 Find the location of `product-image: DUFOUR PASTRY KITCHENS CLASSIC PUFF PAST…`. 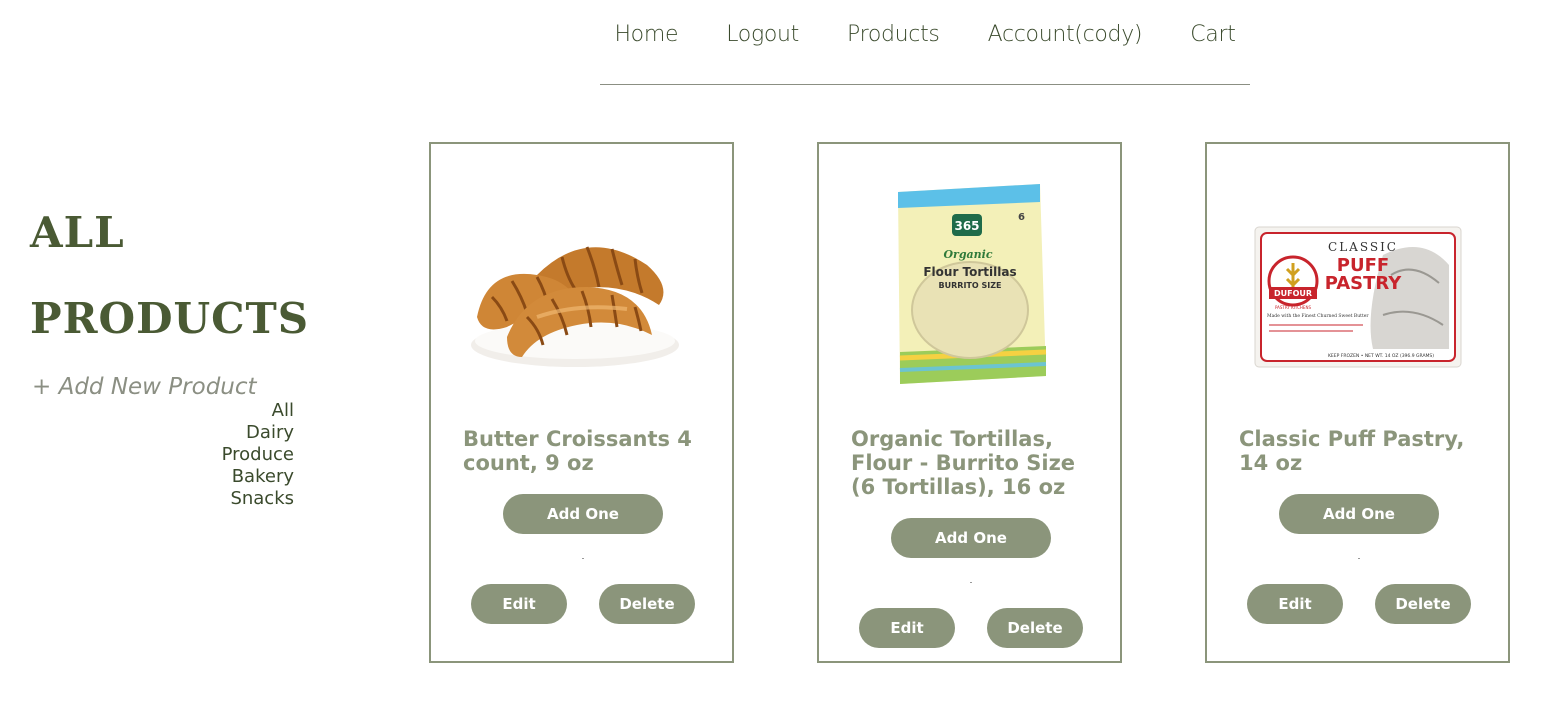

product-image: DUFOUR PASTRY KITCHENS CLASSIC PUFF PAST… is located at coordinates (1357, 297).